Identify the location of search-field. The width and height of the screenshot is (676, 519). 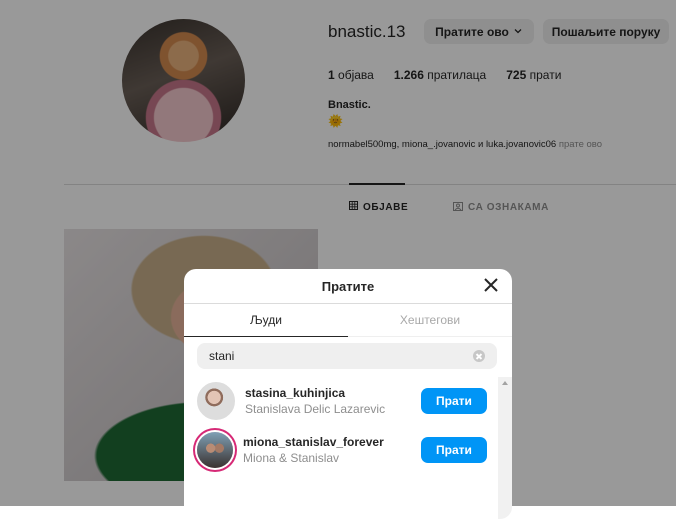
(347, 356).